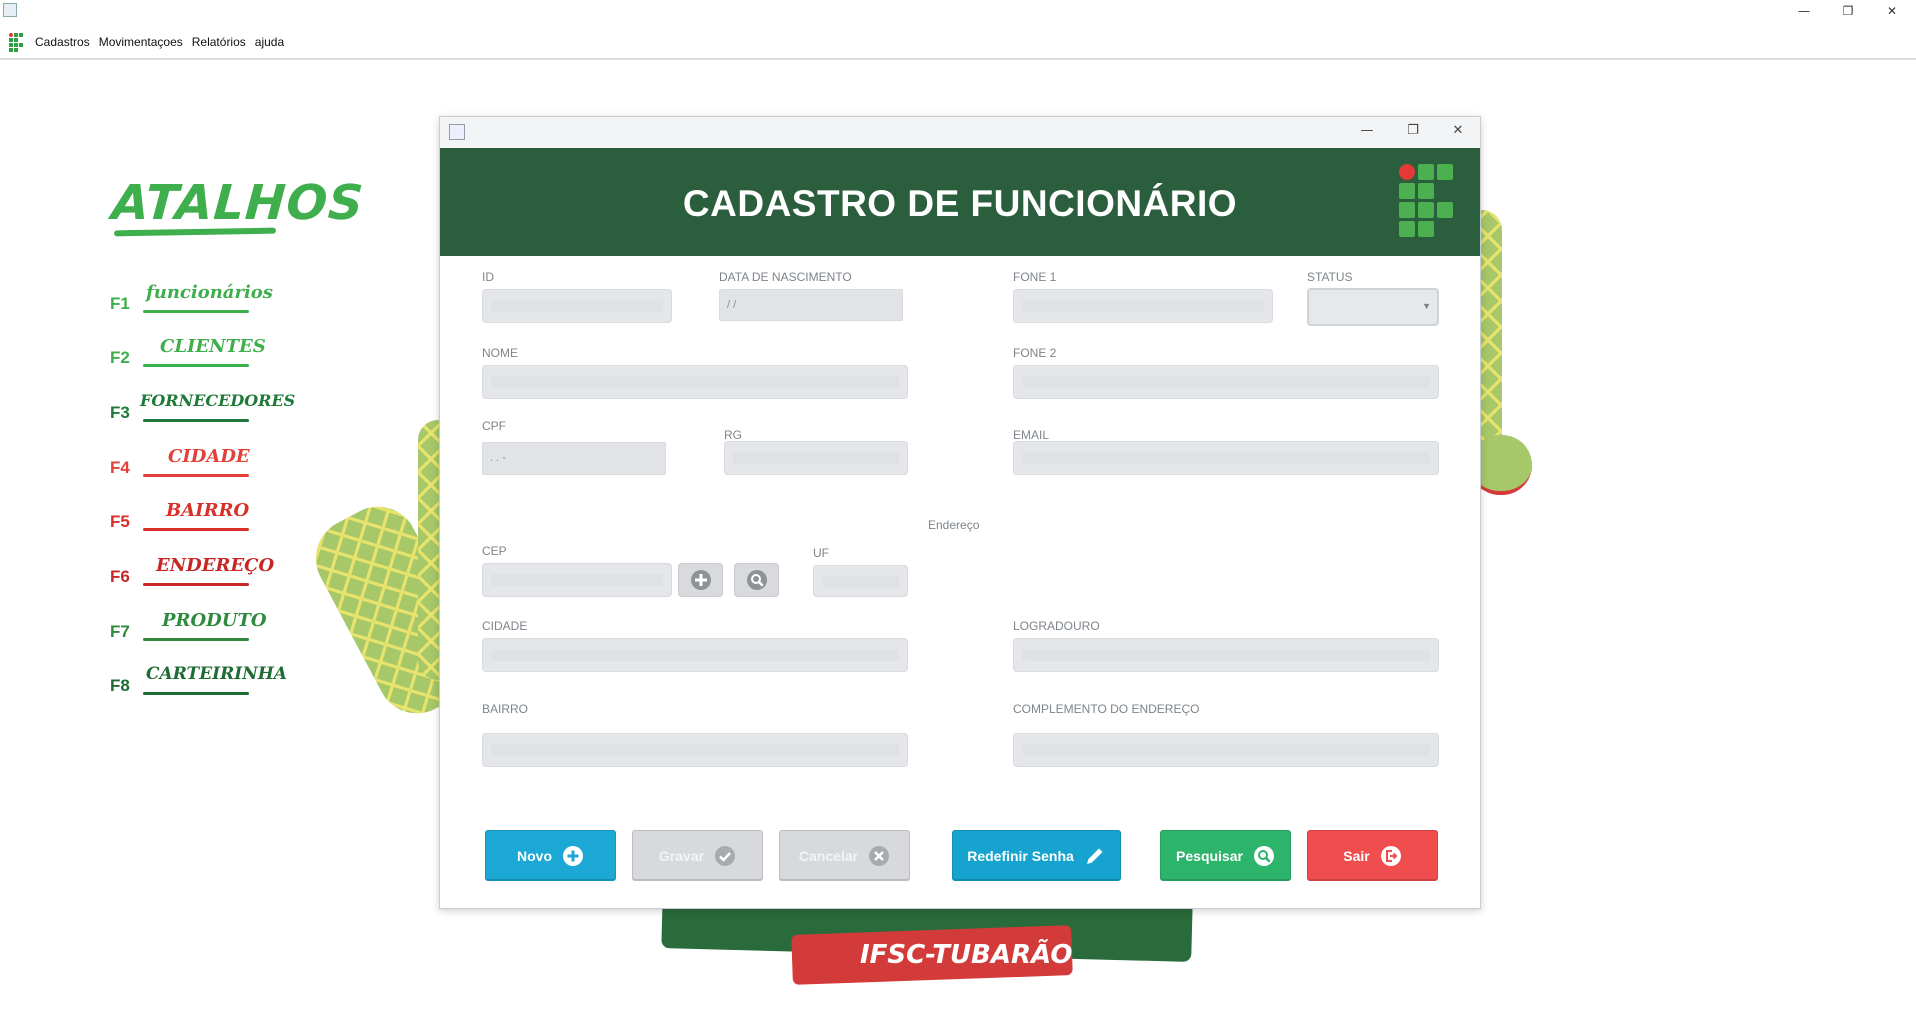  I want to click on street-label: LOGRADOURO, so click(1056, 626).